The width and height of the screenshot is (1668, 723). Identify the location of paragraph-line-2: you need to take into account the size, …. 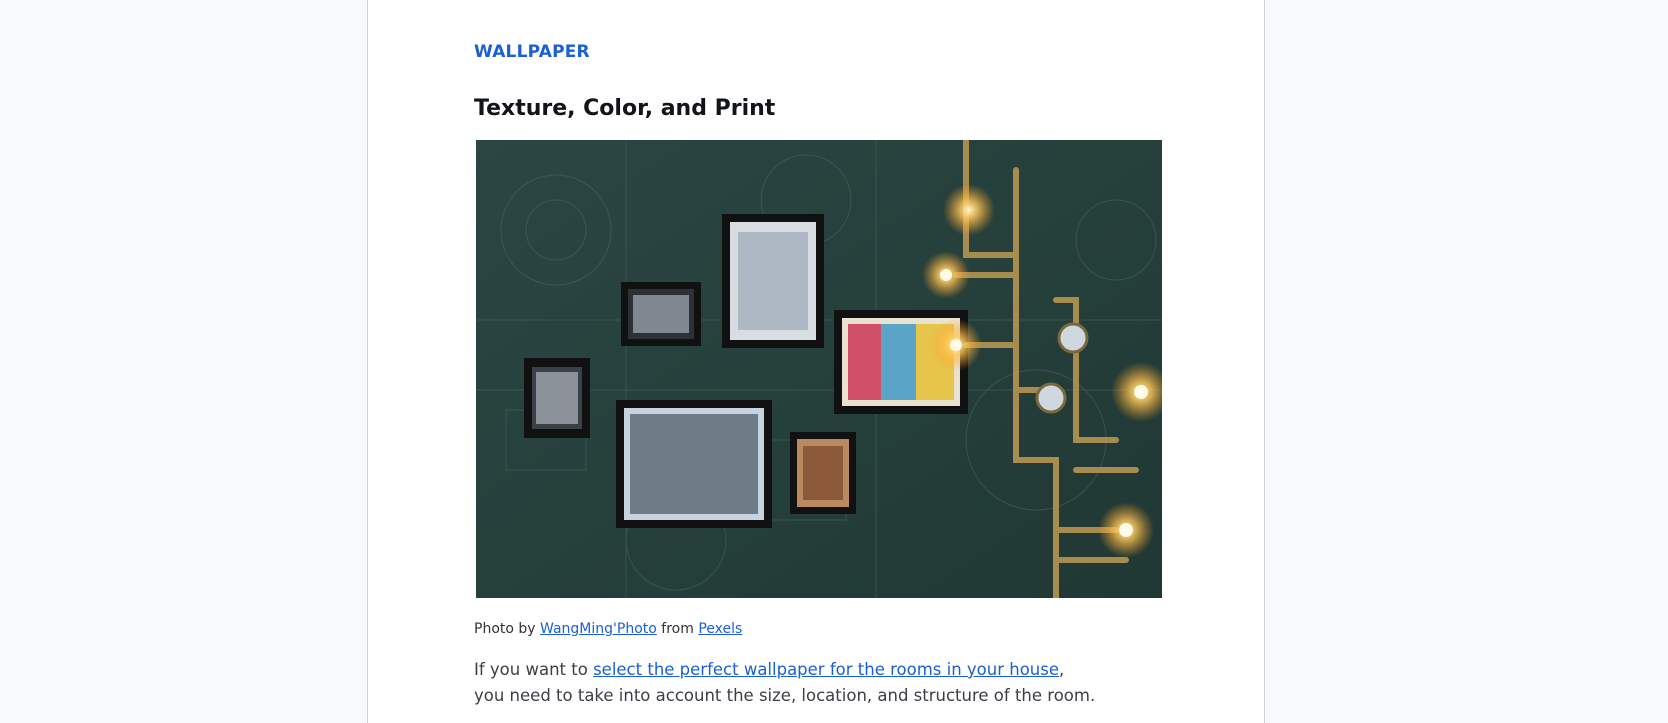
(785, 695).